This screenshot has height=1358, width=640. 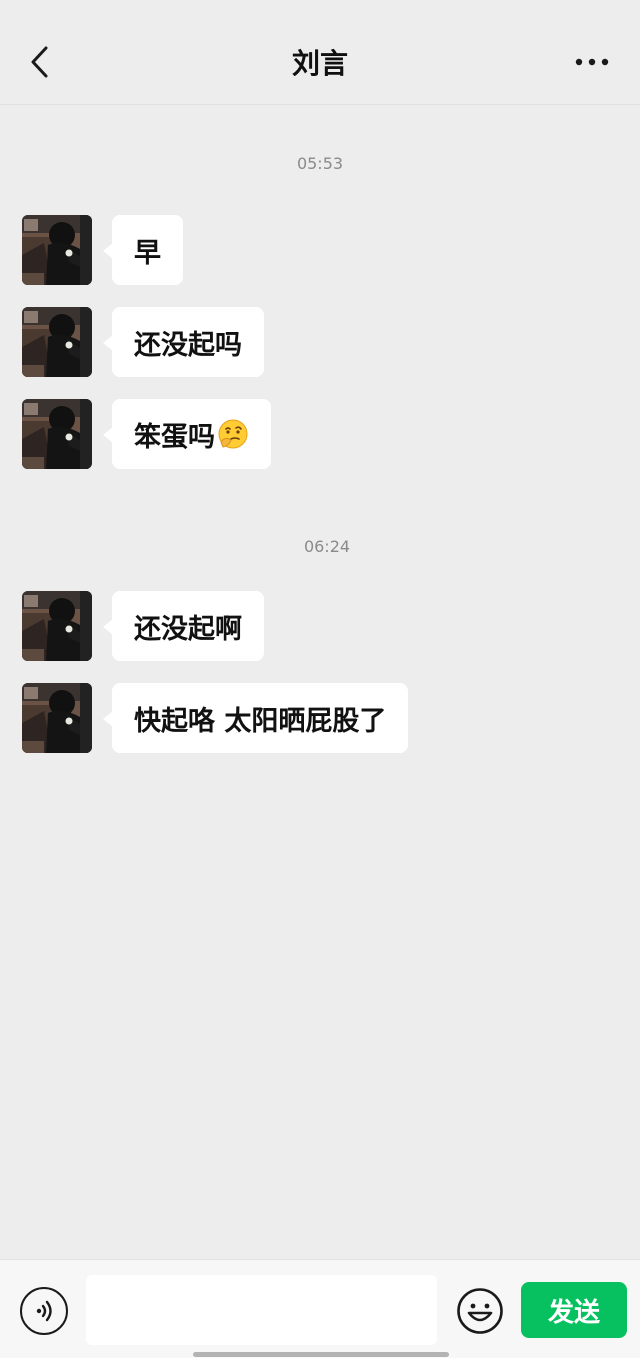 I want to click on timestamp: 05:53, so click(x=320, y=163).